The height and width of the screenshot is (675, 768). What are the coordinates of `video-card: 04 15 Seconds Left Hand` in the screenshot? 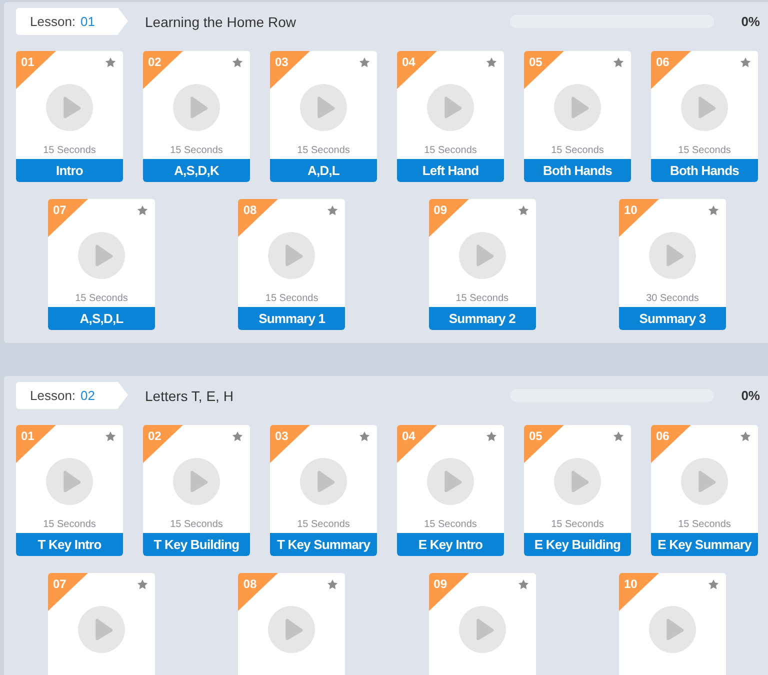 It's located at (450, 116).